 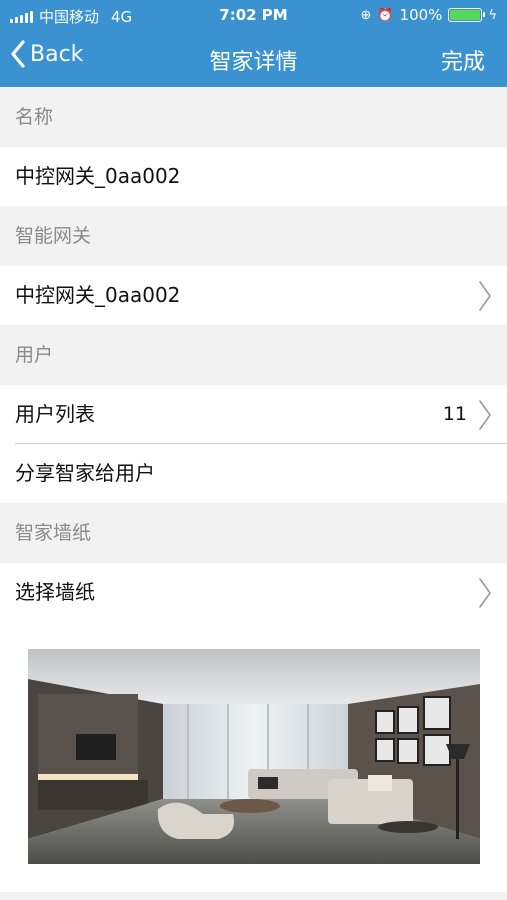 I want to click on alarm-icon: ⏰, so click(x=385, y=15).